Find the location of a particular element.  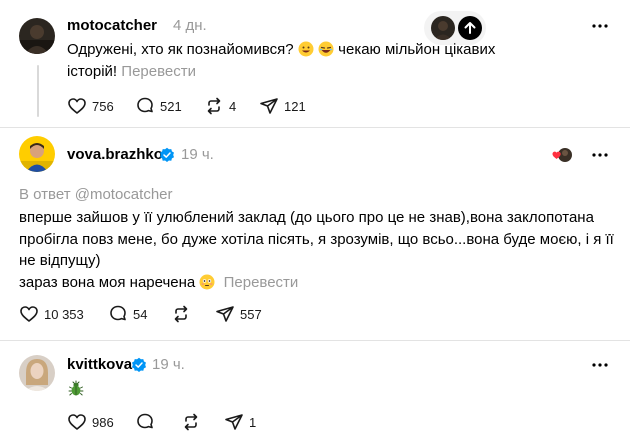

reply-button: 521 is located at coordinates (158, 106).